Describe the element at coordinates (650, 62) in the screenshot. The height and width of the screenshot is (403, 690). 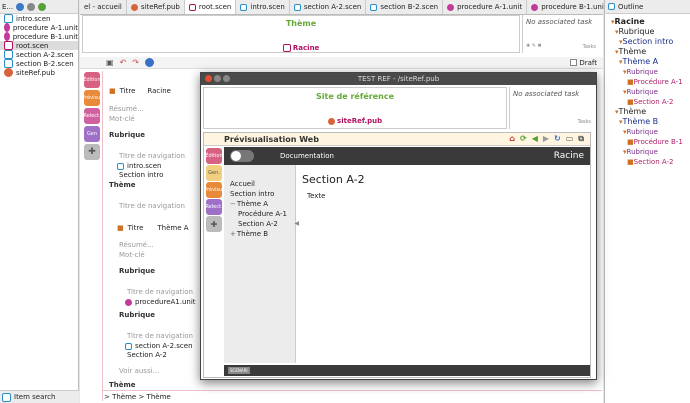
I see `outline-node: ▾Thème A` at that location.